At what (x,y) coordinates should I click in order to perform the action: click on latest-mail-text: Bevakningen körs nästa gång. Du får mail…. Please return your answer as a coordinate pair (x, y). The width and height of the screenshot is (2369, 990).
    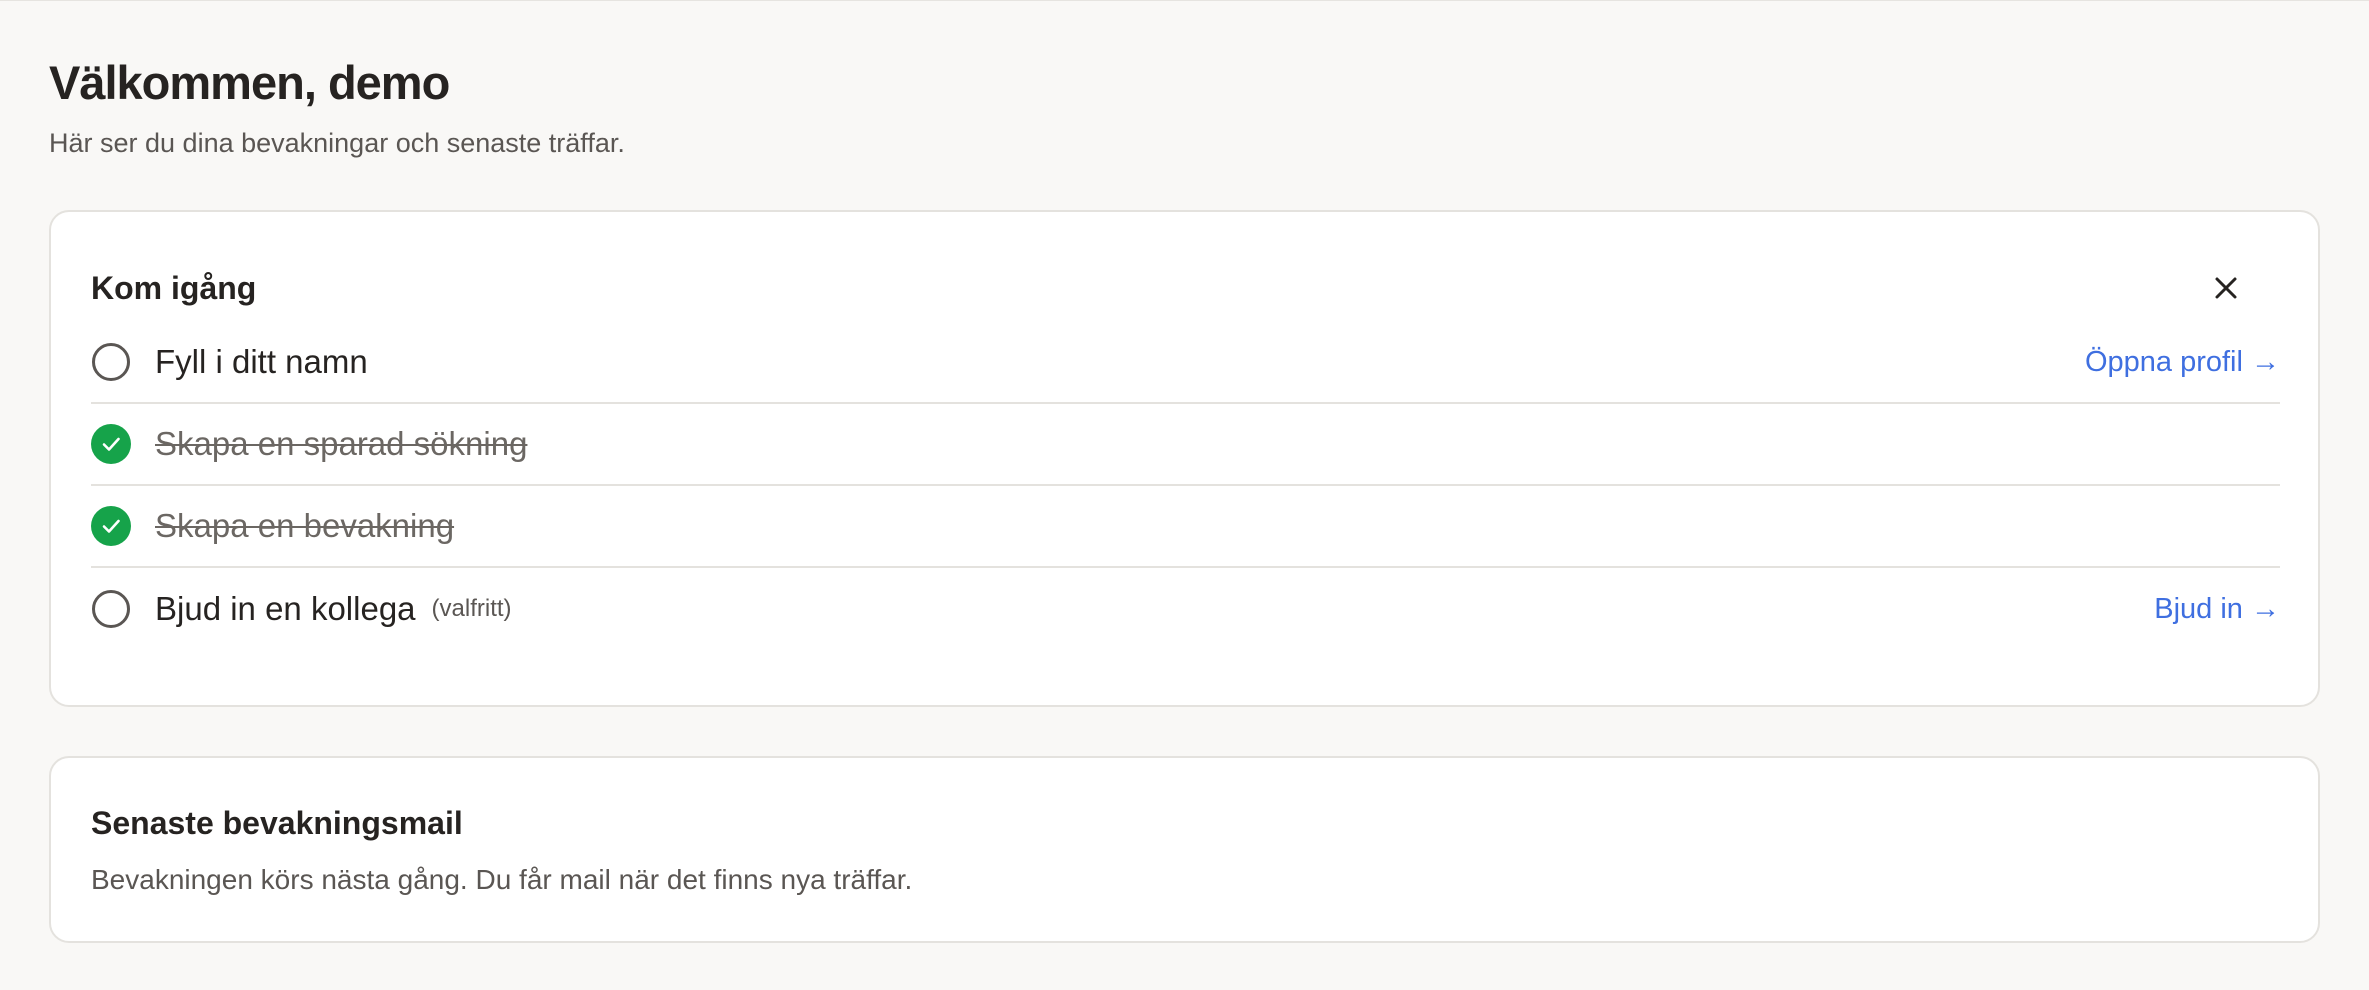
    Looking at the image, I should click on (502, 879).